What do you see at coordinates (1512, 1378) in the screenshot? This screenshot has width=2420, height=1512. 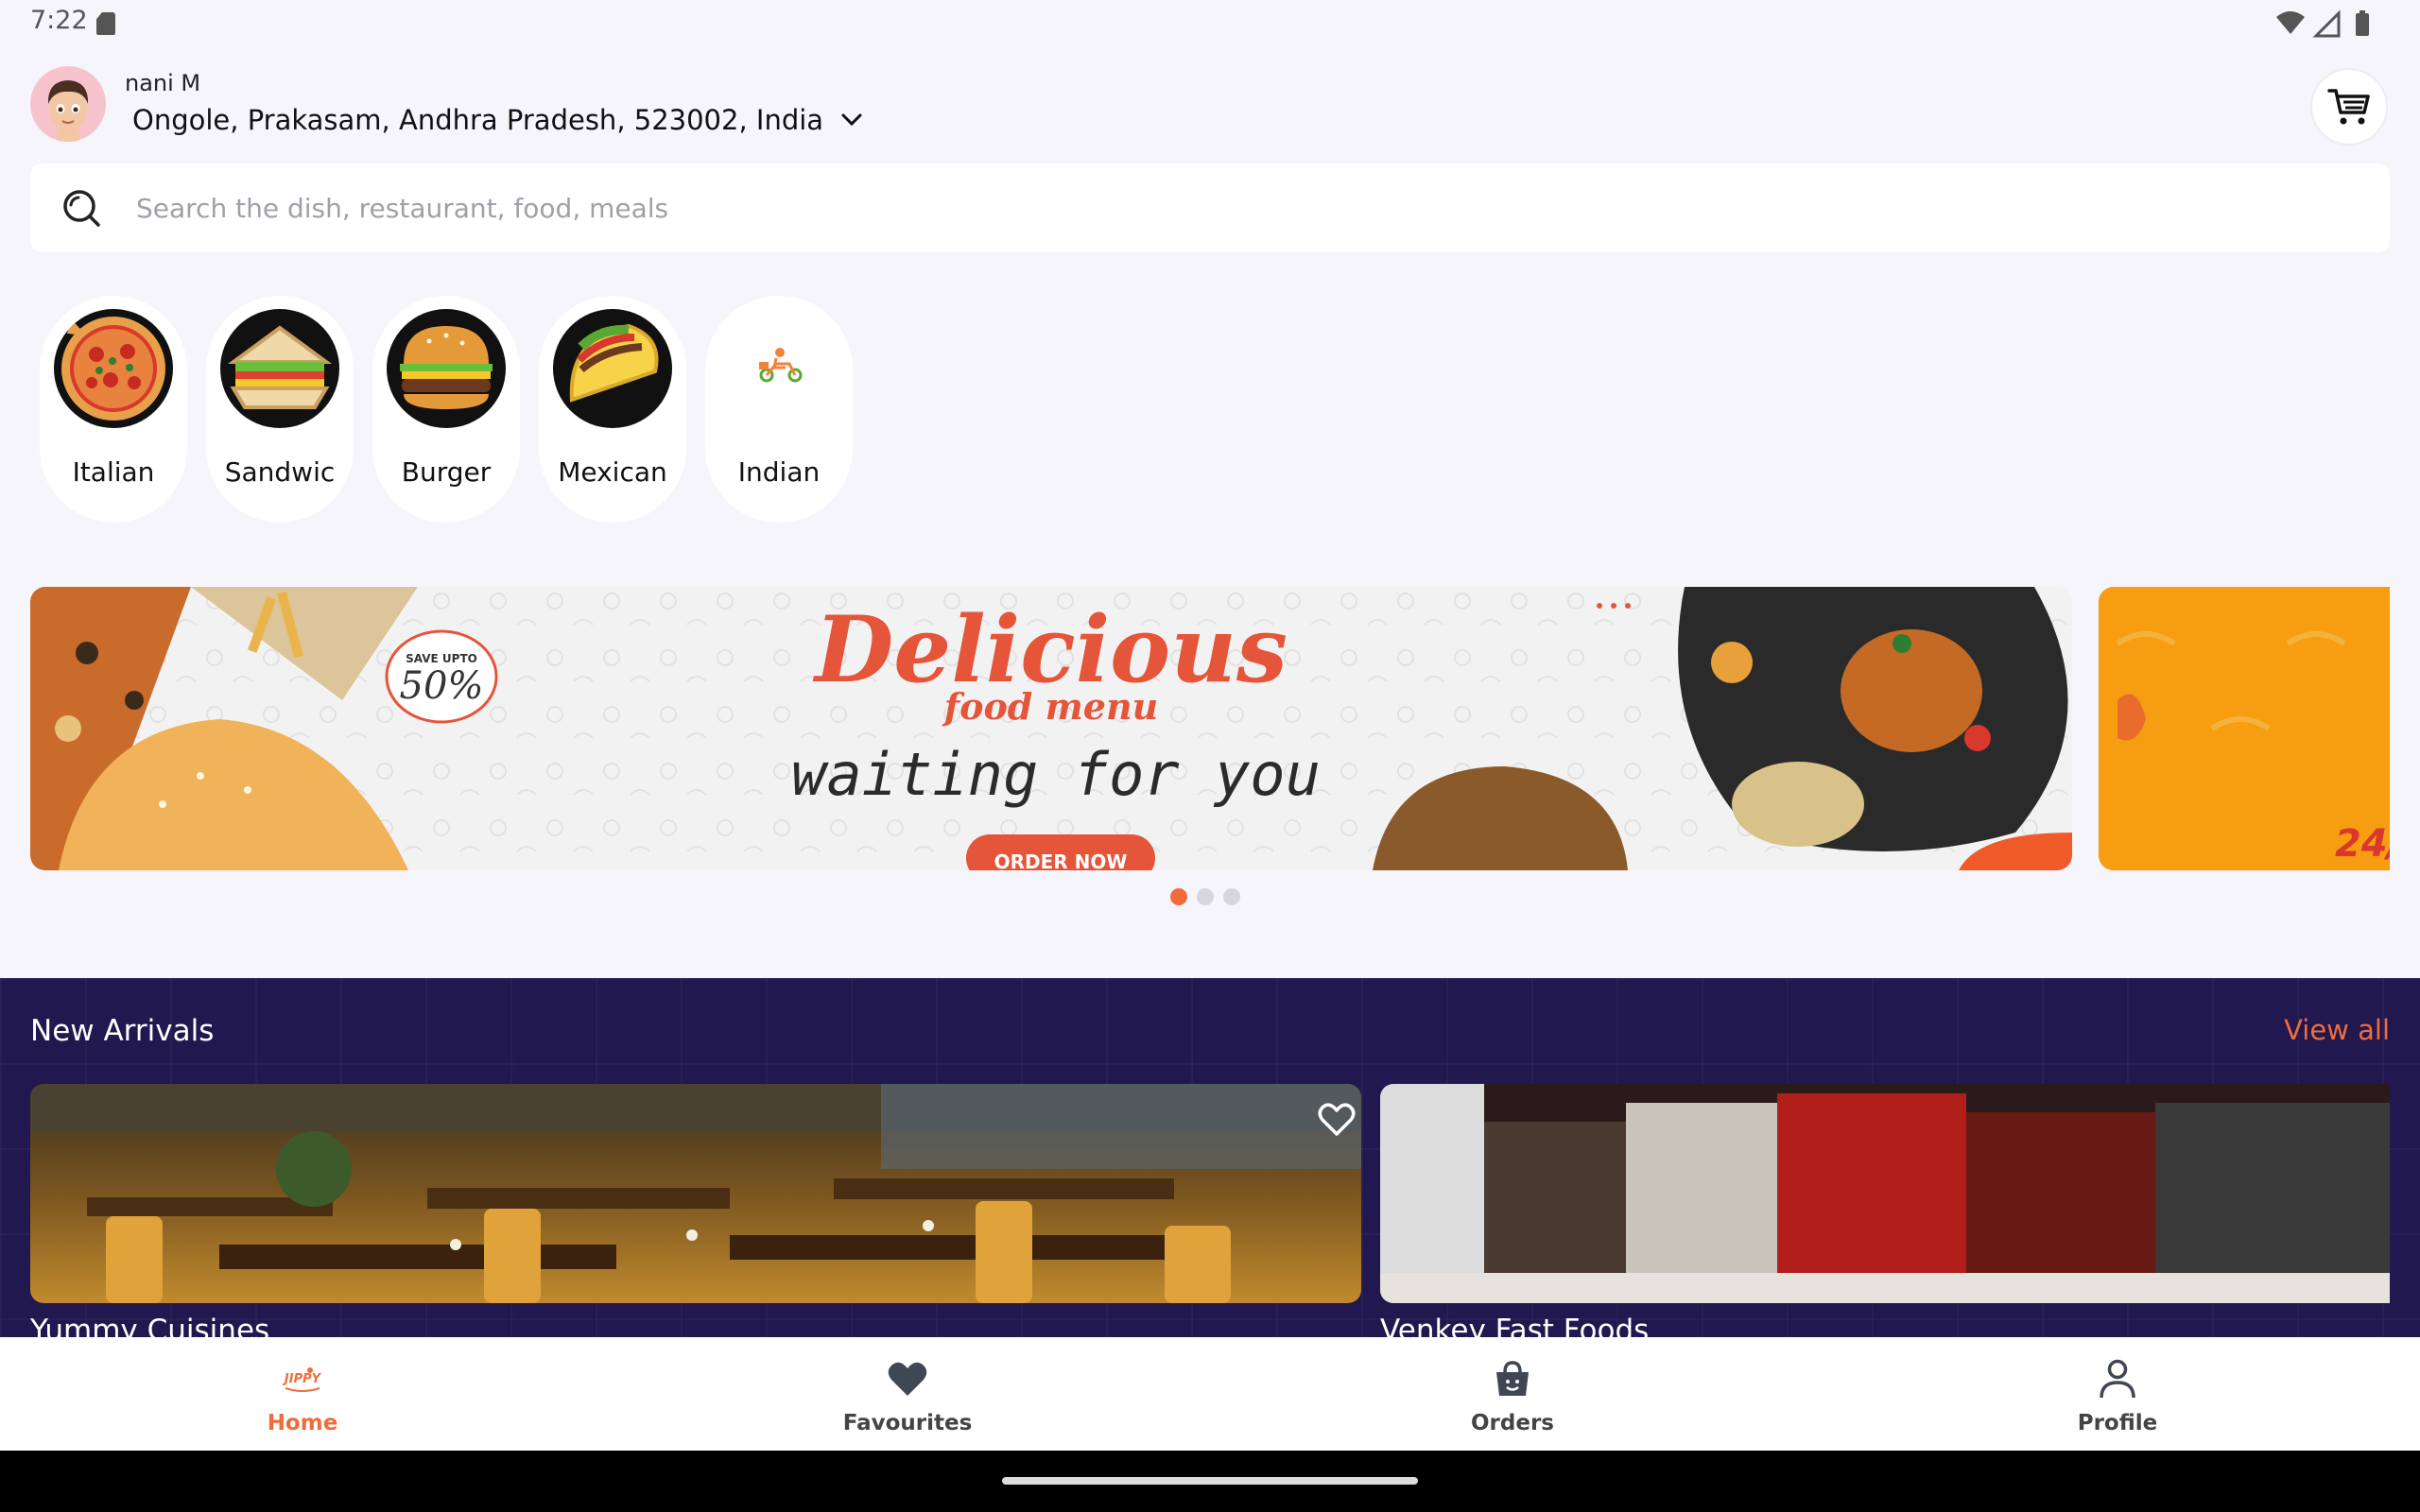 I see `shopping-bag-icon` at bounding box center [1512, 1378].